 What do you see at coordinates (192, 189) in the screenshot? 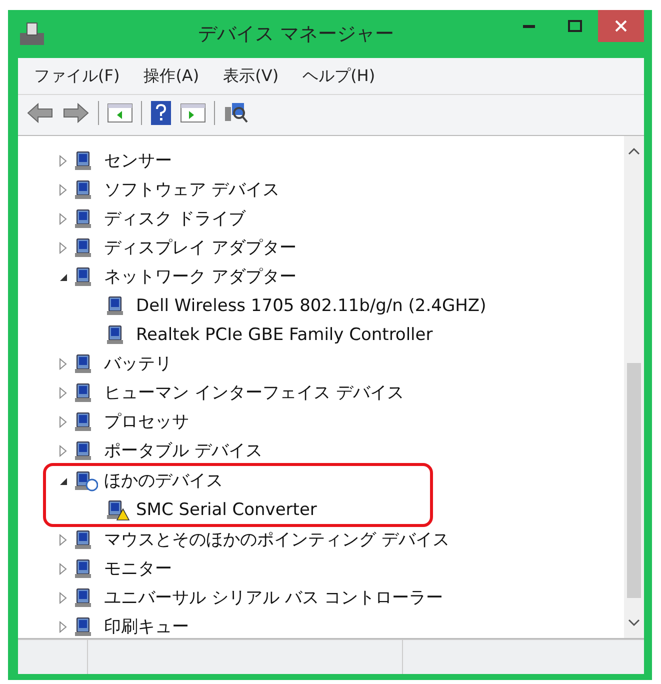
I see `tree-item: ソフトウェア デバイス` at bounding box center [192, 189].